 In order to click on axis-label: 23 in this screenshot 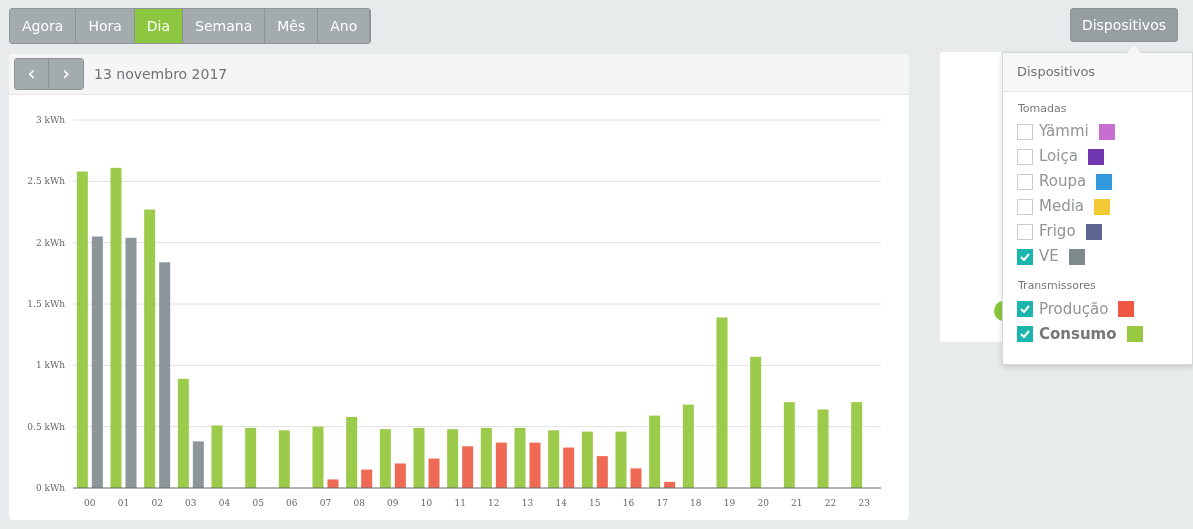, I will do `click(864, 503)`.